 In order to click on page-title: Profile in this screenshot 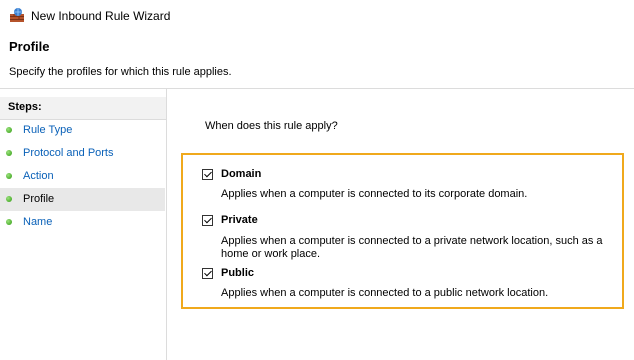, I will do `click(29, 46)`.